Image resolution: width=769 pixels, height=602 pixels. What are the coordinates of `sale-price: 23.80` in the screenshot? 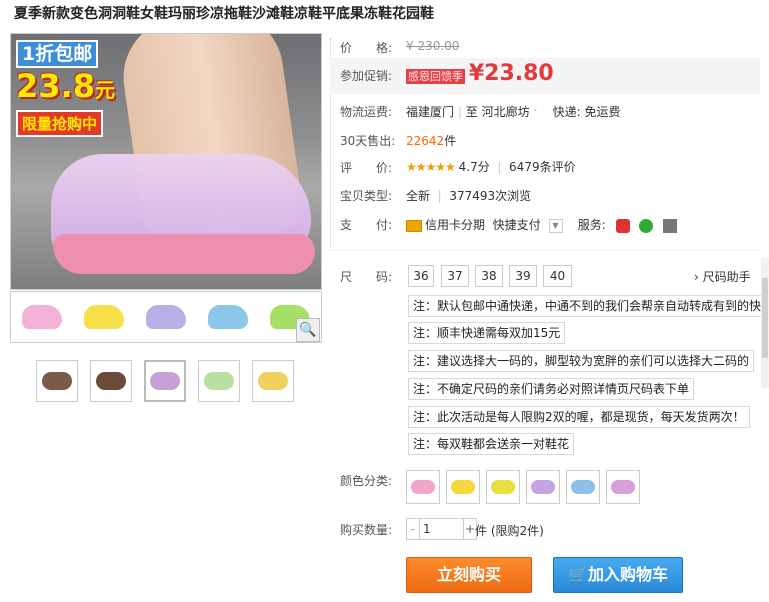 It's located at (519, 73).